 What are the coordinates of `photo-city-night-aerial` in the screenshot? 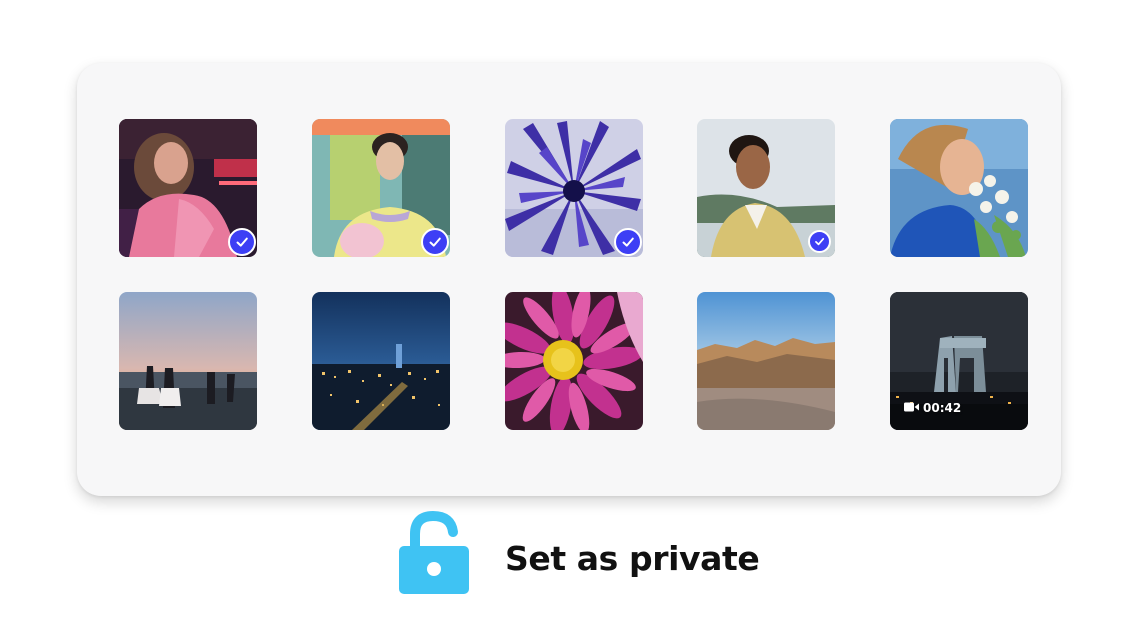 It's located at (381, 361).